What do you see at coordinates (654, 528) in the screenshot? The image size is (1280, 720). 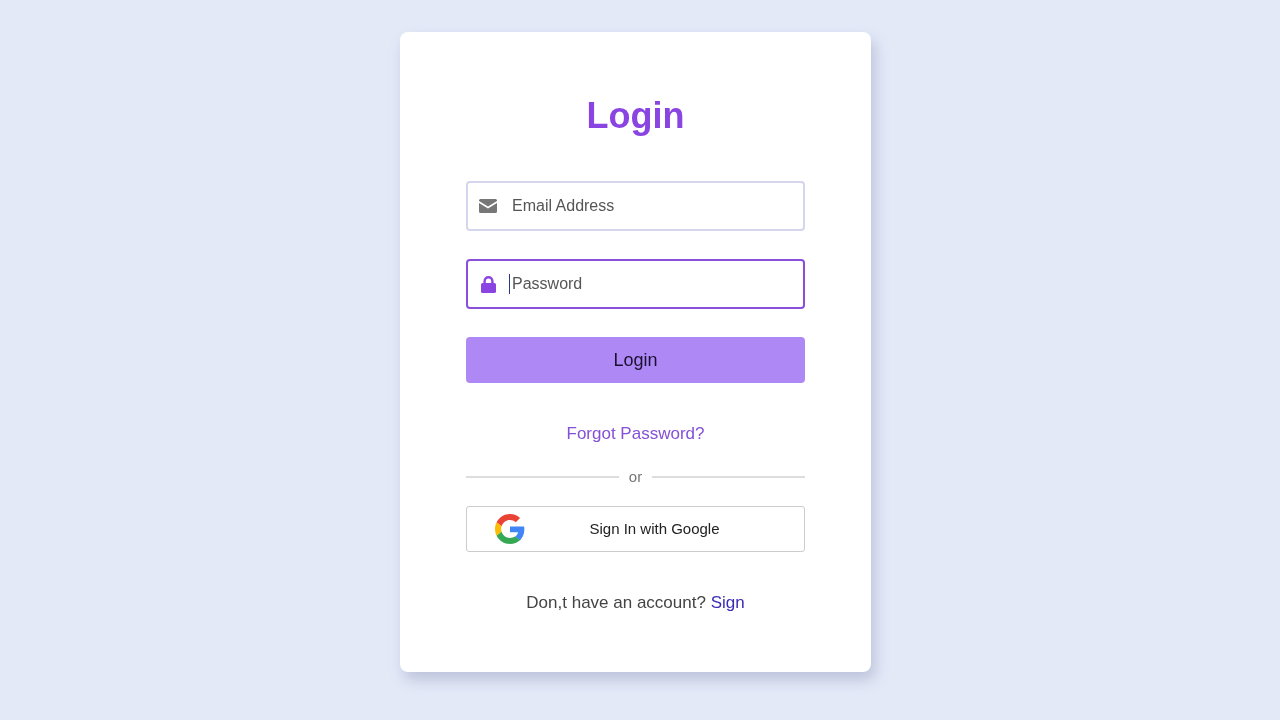 I see `google-sign-in-label: Sign In with Google` at bounding box center [654, 528].